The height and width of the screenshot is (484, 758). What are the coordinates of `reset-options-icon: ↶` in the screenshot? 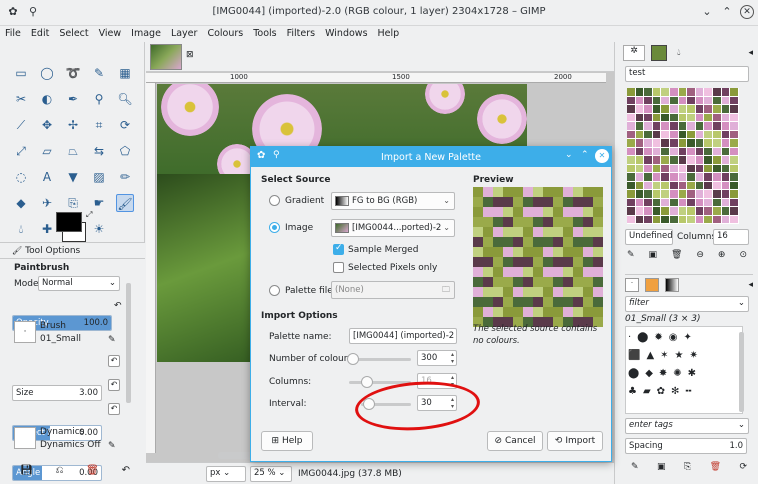 It's located at (126, 470).